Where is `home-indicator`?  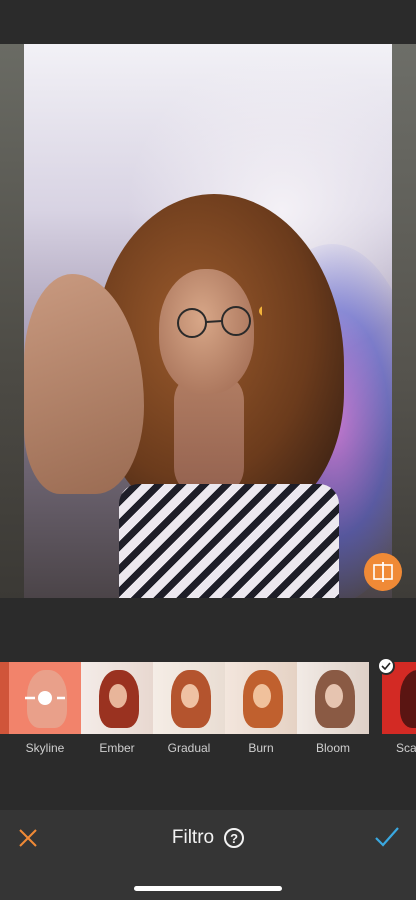 home-indicator is located at coordinates (208, 888).